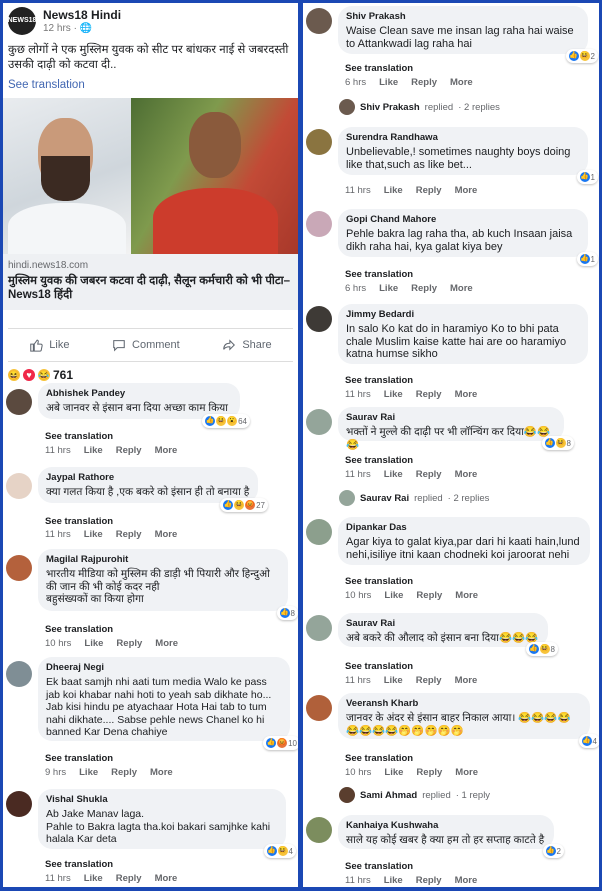 This screenshot has width=602, height=891. What do you see at coordinates (463, 220) in the screenshot?
I see `comment-author: Gopi Chand Mahore` at bounding box center [463, 220].